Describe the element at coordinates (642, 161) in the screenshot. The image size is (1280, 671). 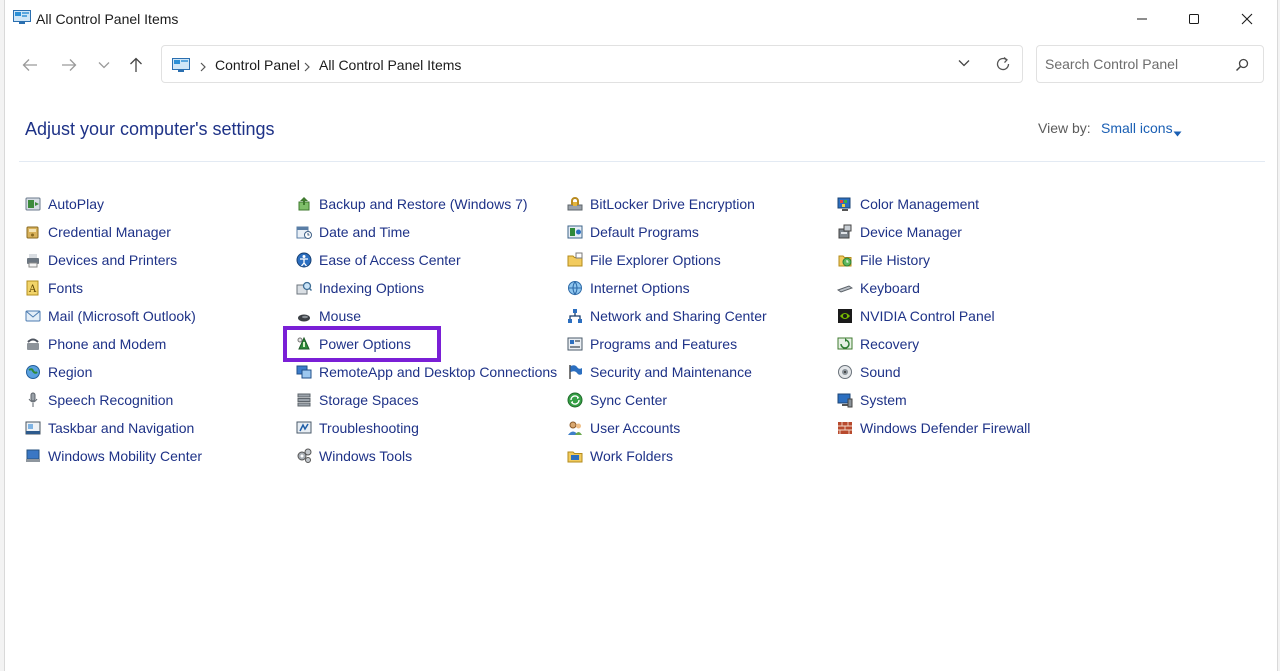
I see `header-divider` at that location.